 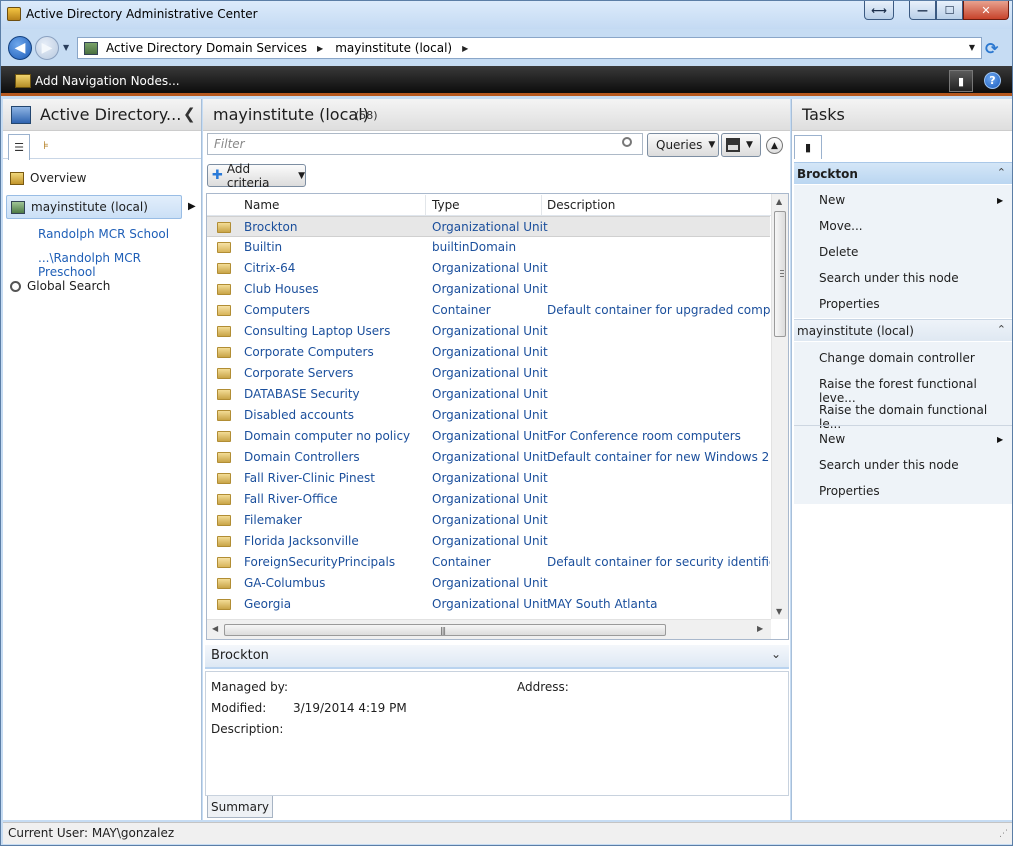 I want to click on sidebar-item-randolph-school: Randolph MCR School, so click(x=103, y=234).